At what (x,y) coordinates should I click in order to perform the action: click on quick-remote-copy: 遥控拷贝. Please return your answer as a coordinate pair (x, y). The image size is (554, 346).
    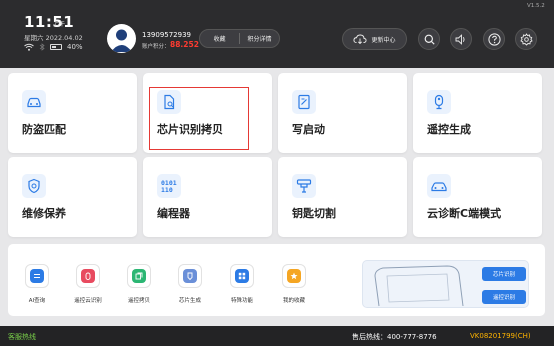
    Looking at the image, I should click on (139, 284).